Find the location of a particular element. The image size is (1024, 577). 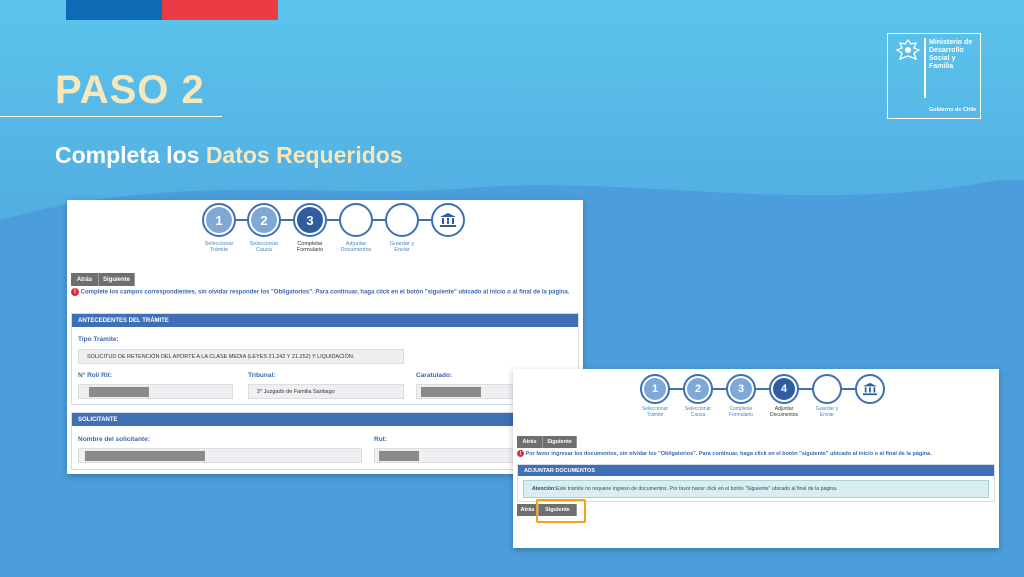

tribunal-label: Tribunal: is located at coordinates (262, 375).